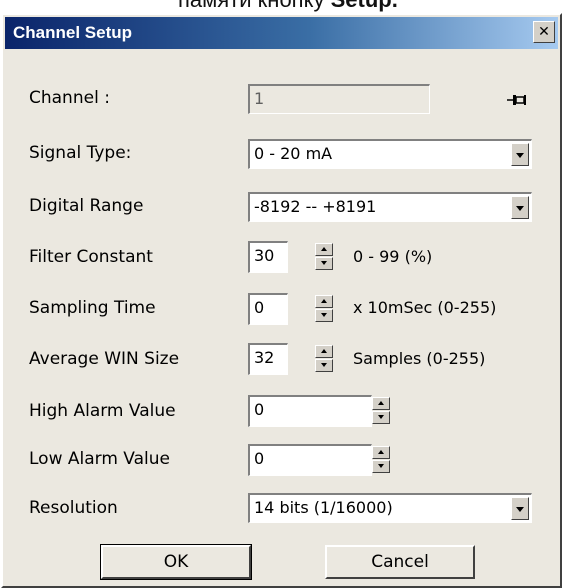 The width and height of the screenshot is (563, 588). What do you see at coordinates (425, 307) in the screenshot?
I see `sampling-time-range: x 10mSec (0-255)` at bounding box center [425, 307].